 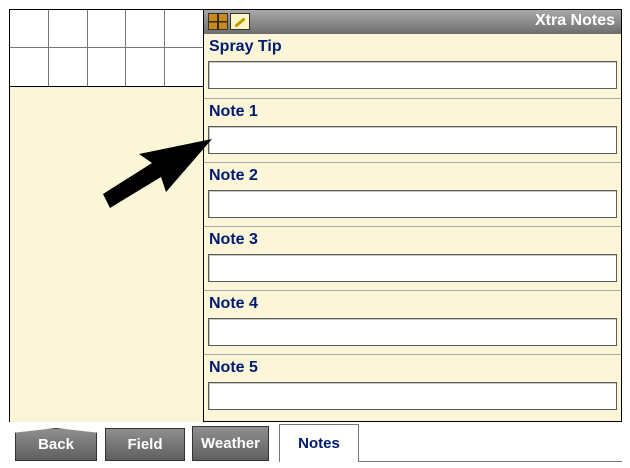 I want to click on field-note-5: Note 5, so click(x=412, y=386).